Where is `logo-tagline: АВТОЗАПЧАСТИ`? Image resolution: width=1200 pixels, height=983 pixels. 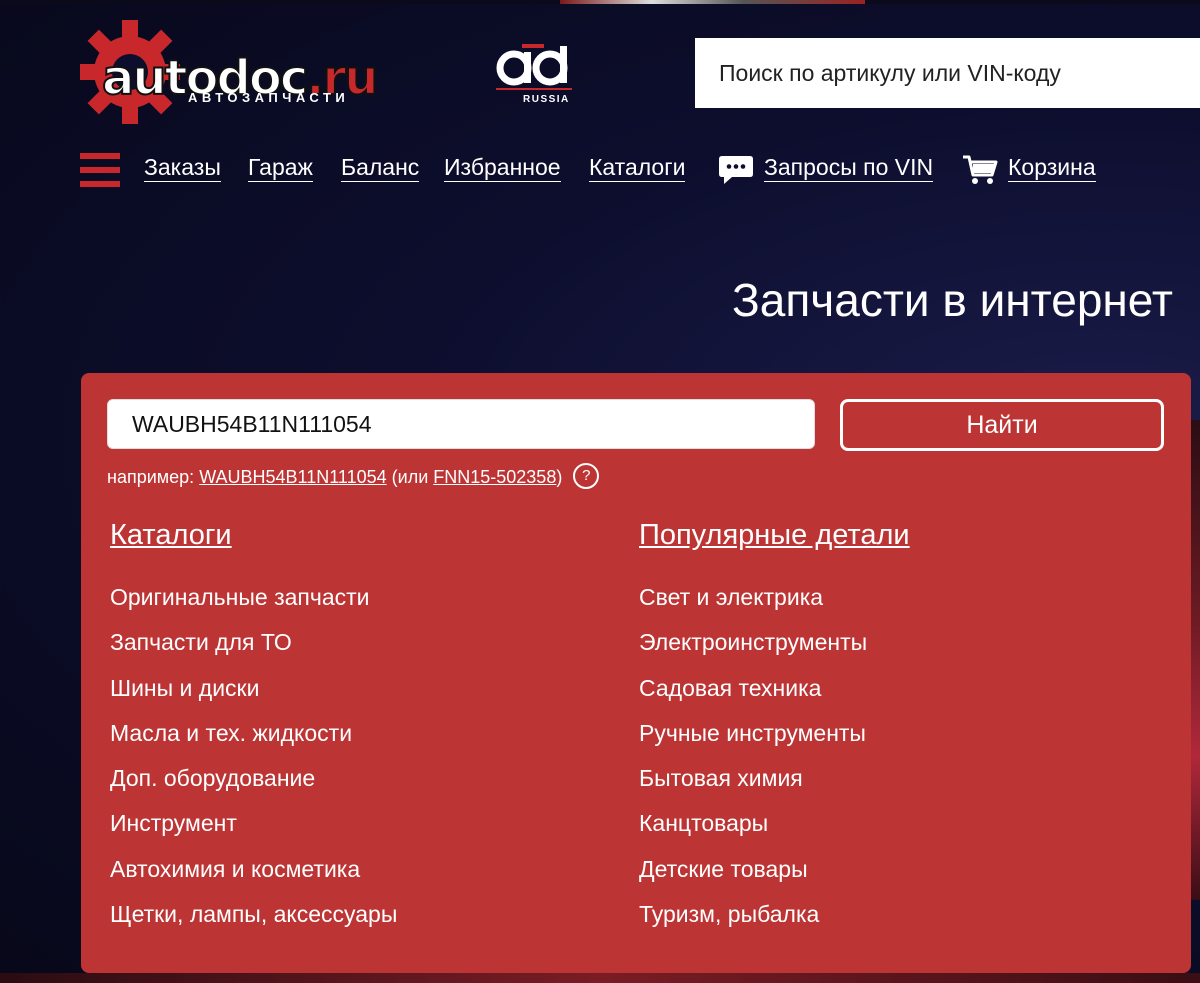 logo-tagline: АВТОЗАПЧАСТИ is located at coordinates (269, 97).